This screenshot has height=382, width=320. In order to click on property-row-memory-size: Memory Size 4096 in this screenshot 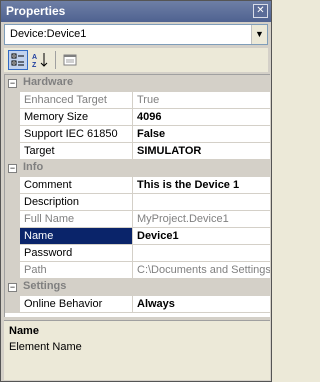, I will do `click(137, 117)`.